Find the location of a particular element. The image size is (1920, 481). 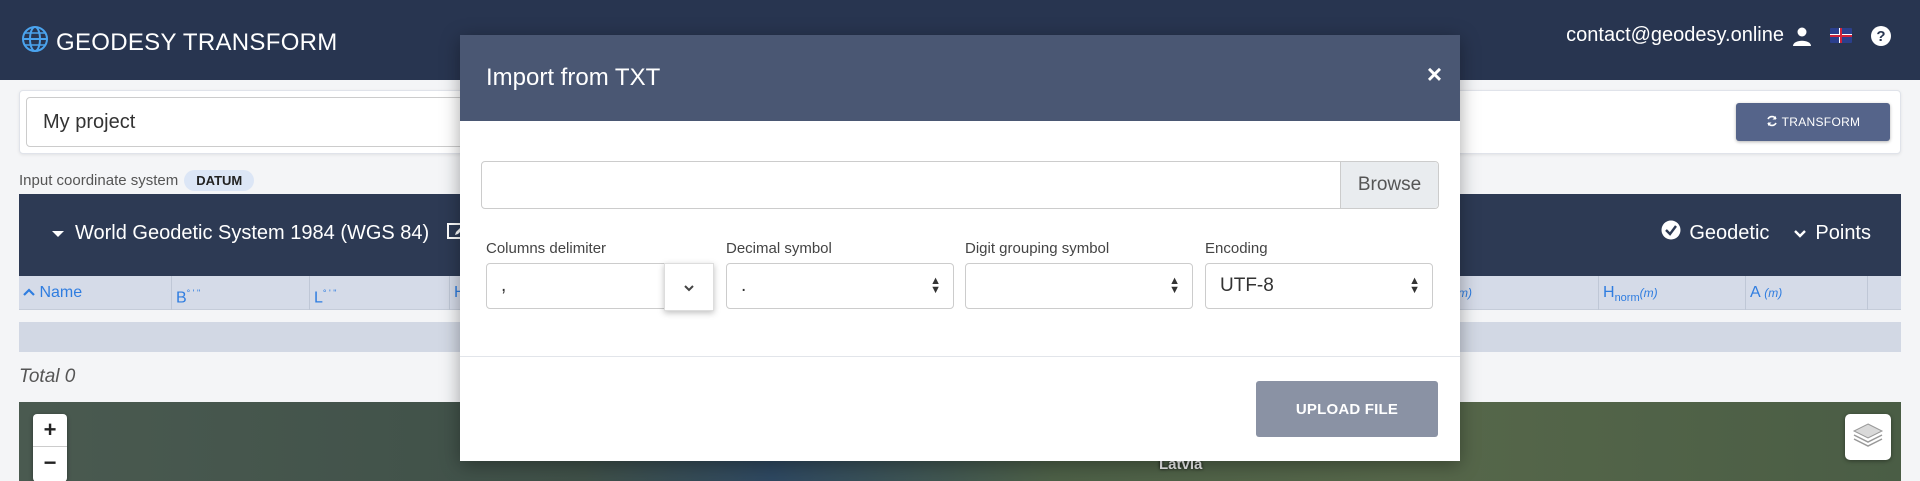

columns-delimiter-dropdown-button is located at coordinates (689, 287).